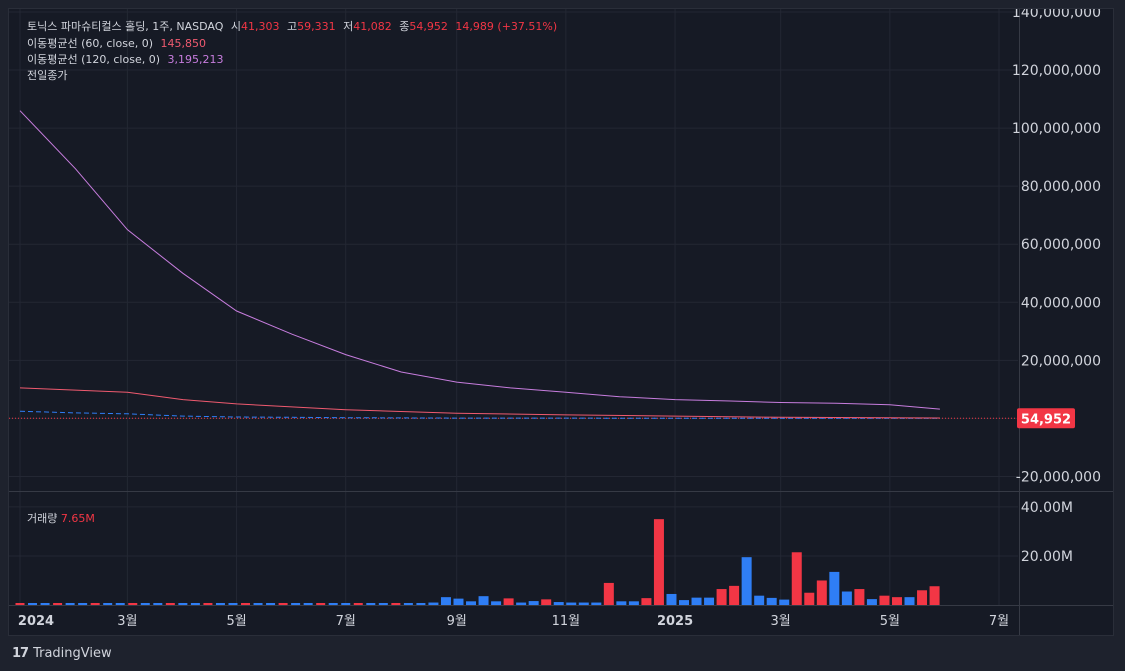 The image size is (1125, 671). I want to click on price-axis-label: 120,000,000, so click(1056, 71).